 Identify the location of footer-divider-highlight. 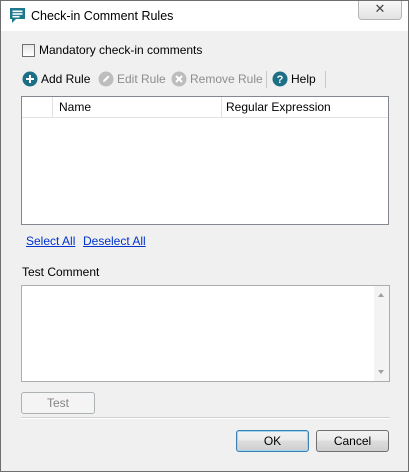
(205, 418).